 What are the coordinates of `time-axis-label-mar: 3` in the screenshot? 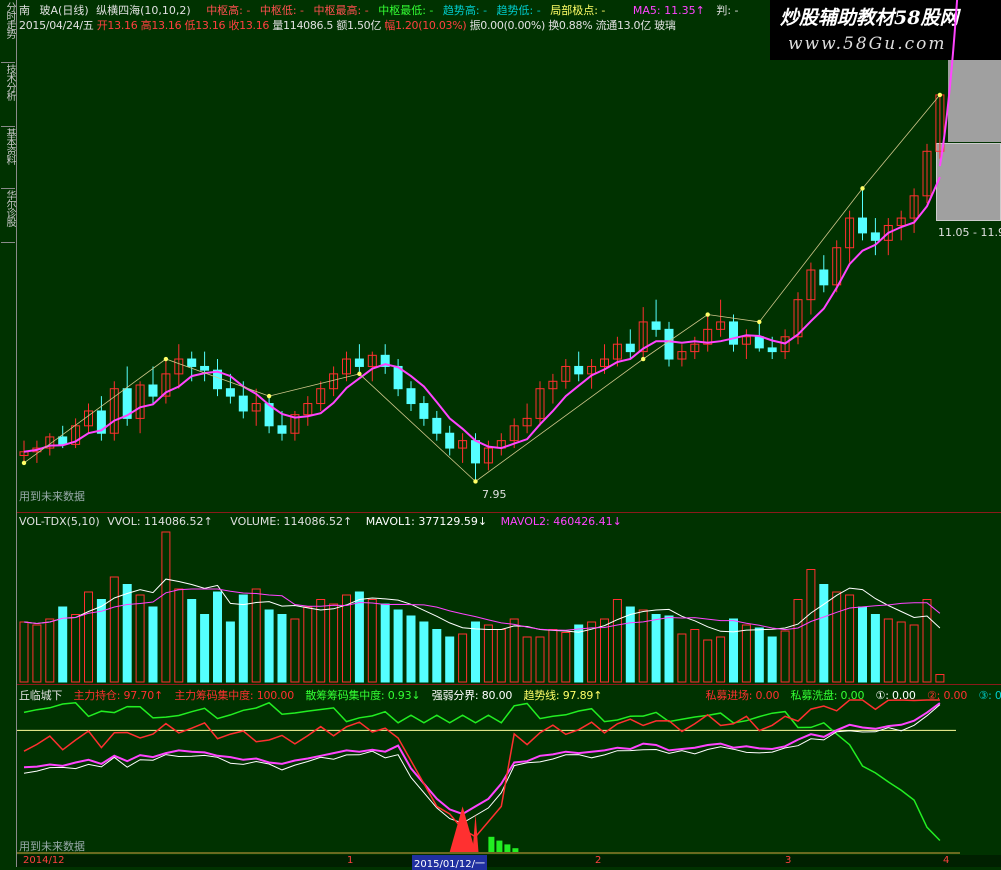 It's located at (788, 860).